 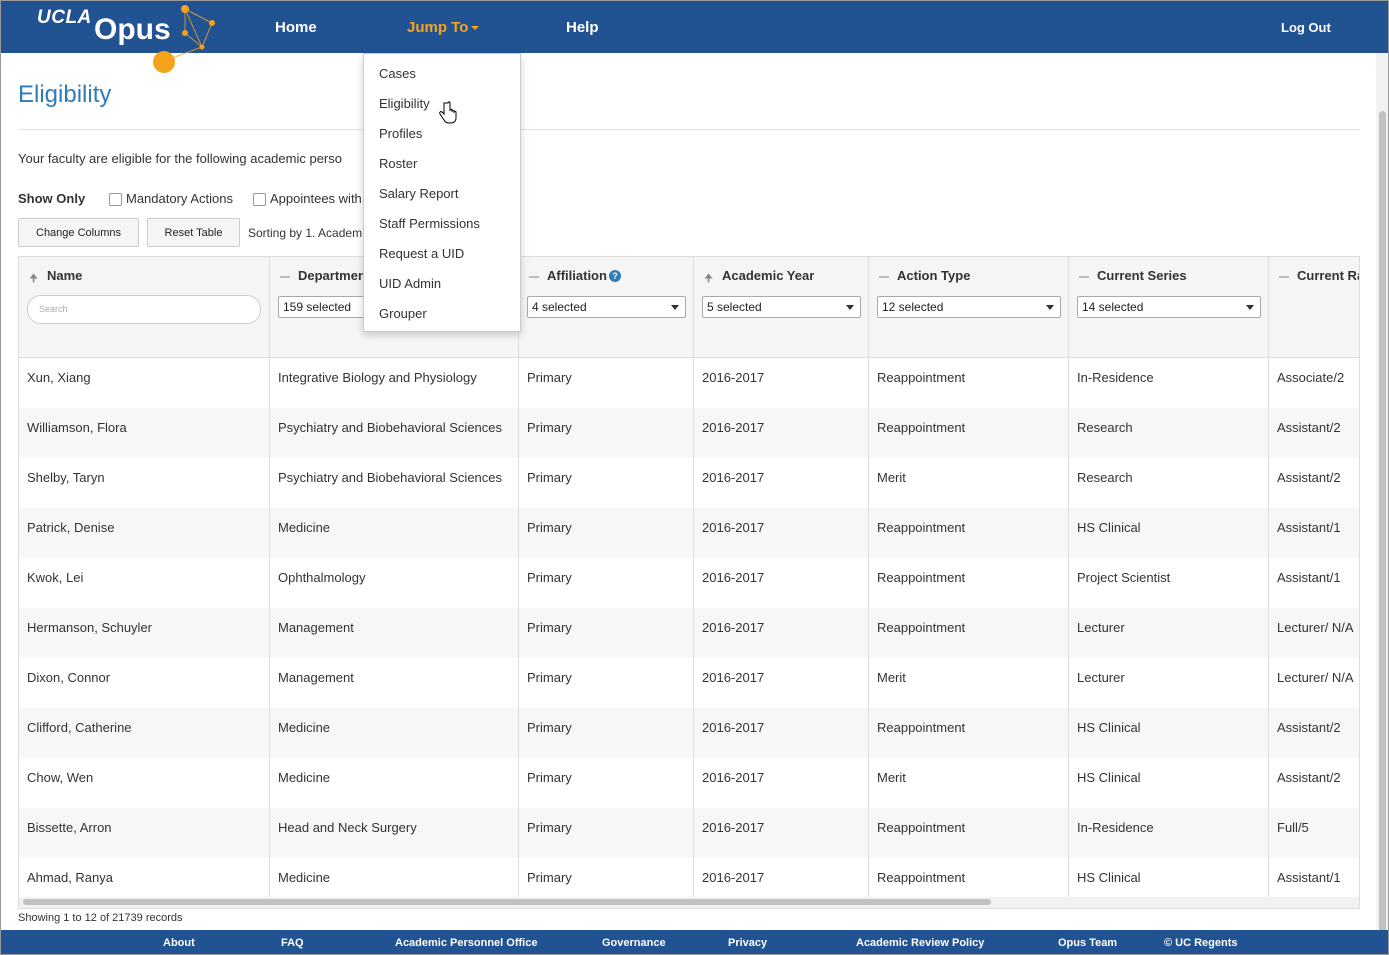 I want to click on page-title: Eligibility, so click(x=65, y=94).